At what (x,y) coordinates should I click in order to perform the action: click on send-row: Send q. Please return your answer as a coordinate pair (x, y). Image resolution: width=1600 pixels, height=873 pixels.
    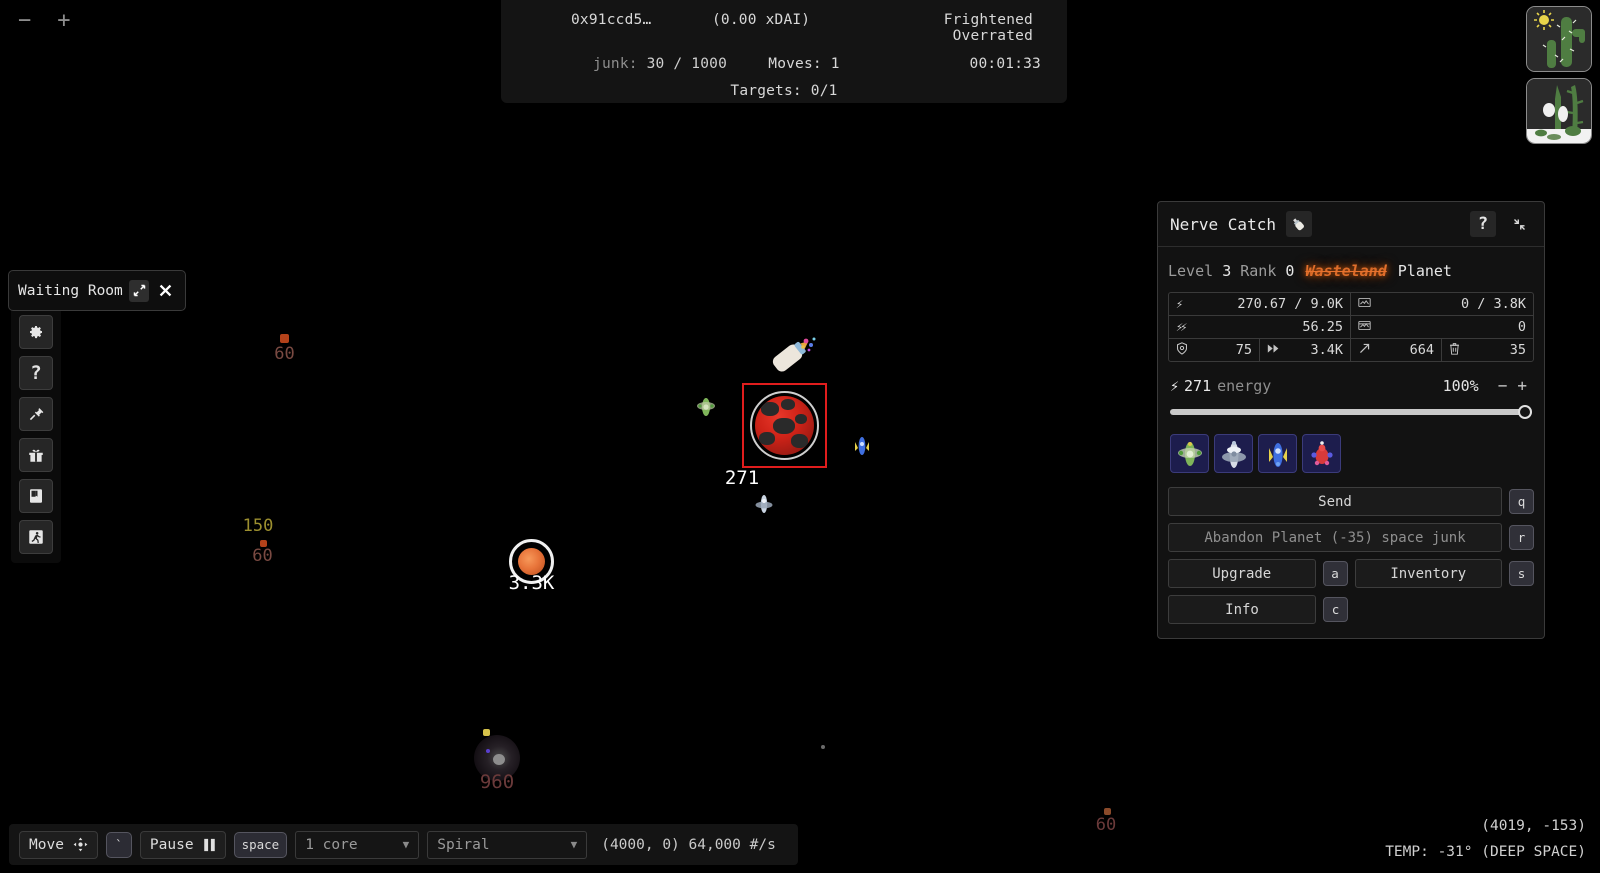
    Looking at the image, I should click on (1351, 501).